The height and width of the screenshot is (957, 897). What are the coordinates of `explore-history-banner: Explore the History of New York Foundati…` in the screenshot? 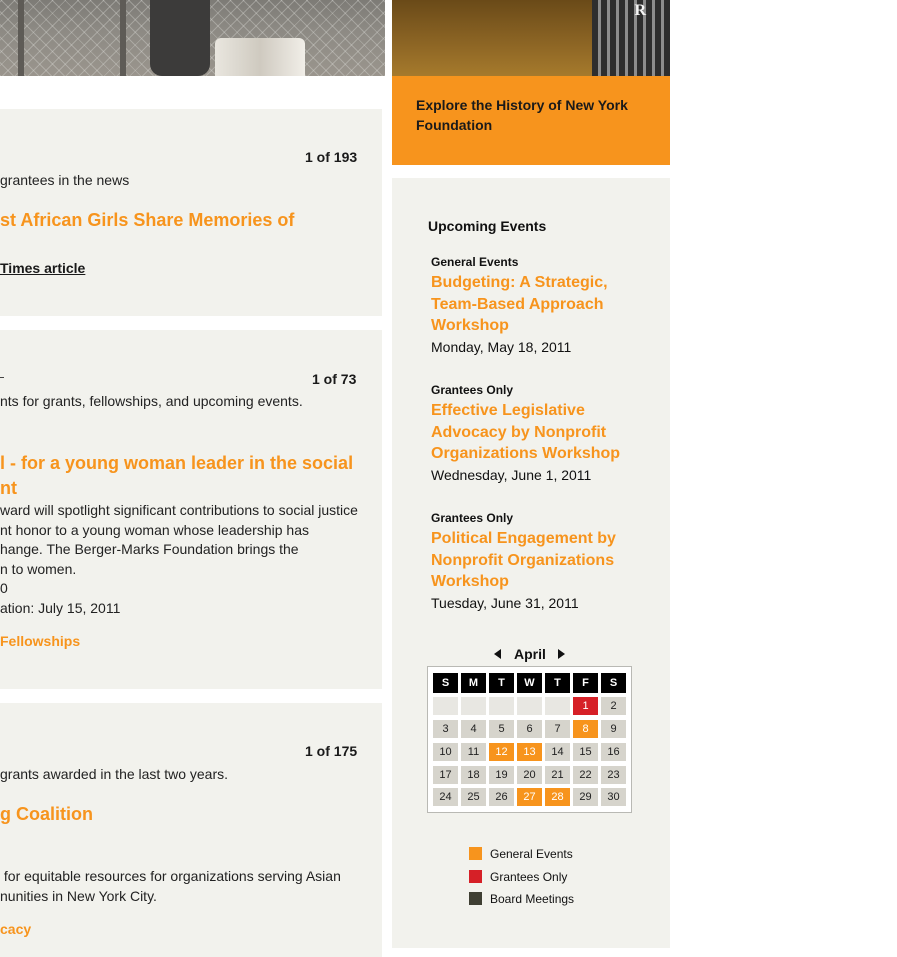 It's located at (531, 120).